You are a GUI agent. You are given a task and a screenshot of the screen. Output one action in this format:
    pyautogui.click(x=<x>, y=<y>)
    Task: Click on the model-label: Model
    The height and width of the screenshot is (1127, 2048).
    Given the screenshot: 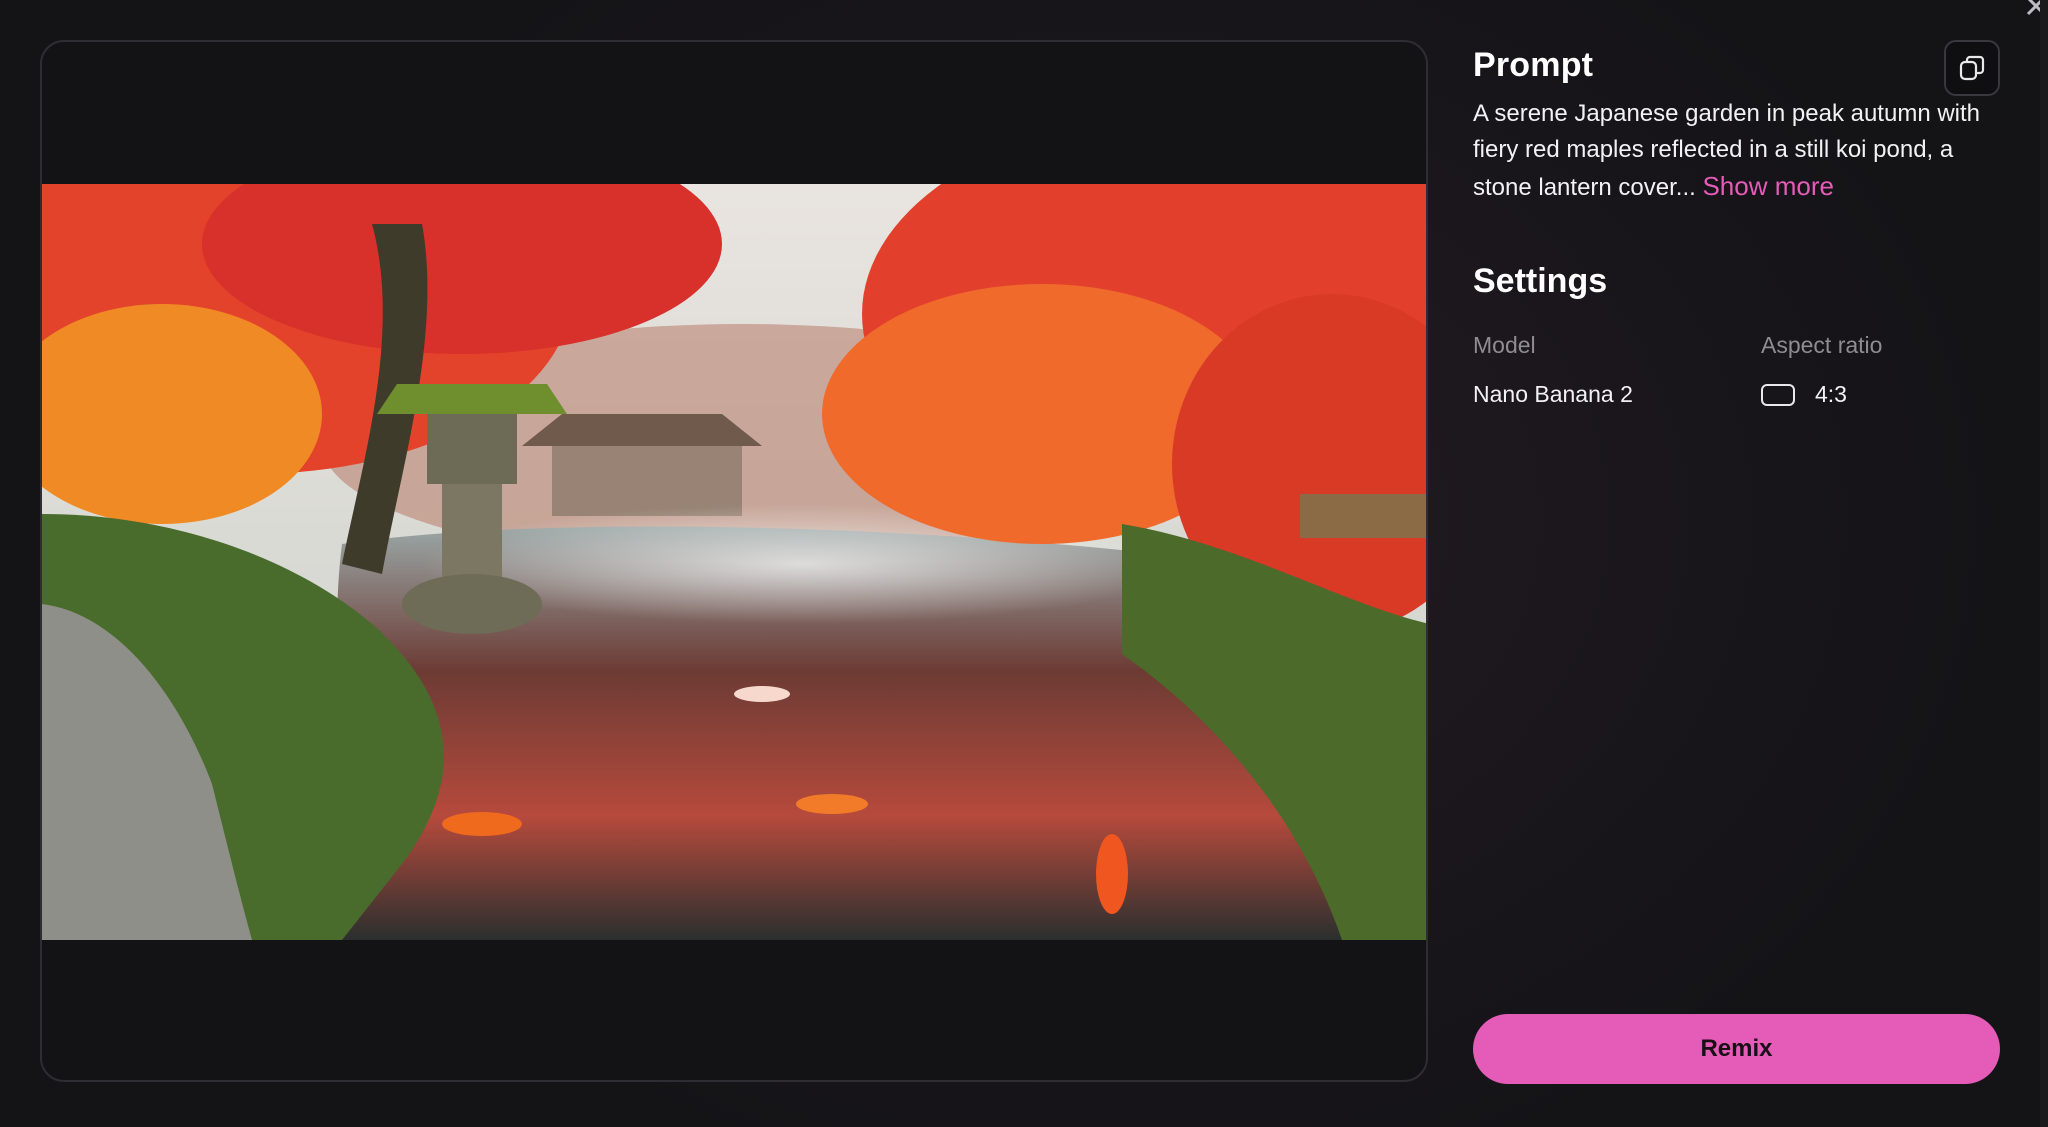 What is the action you would take?
    pyautogui.click(x=1504, y=345)
    